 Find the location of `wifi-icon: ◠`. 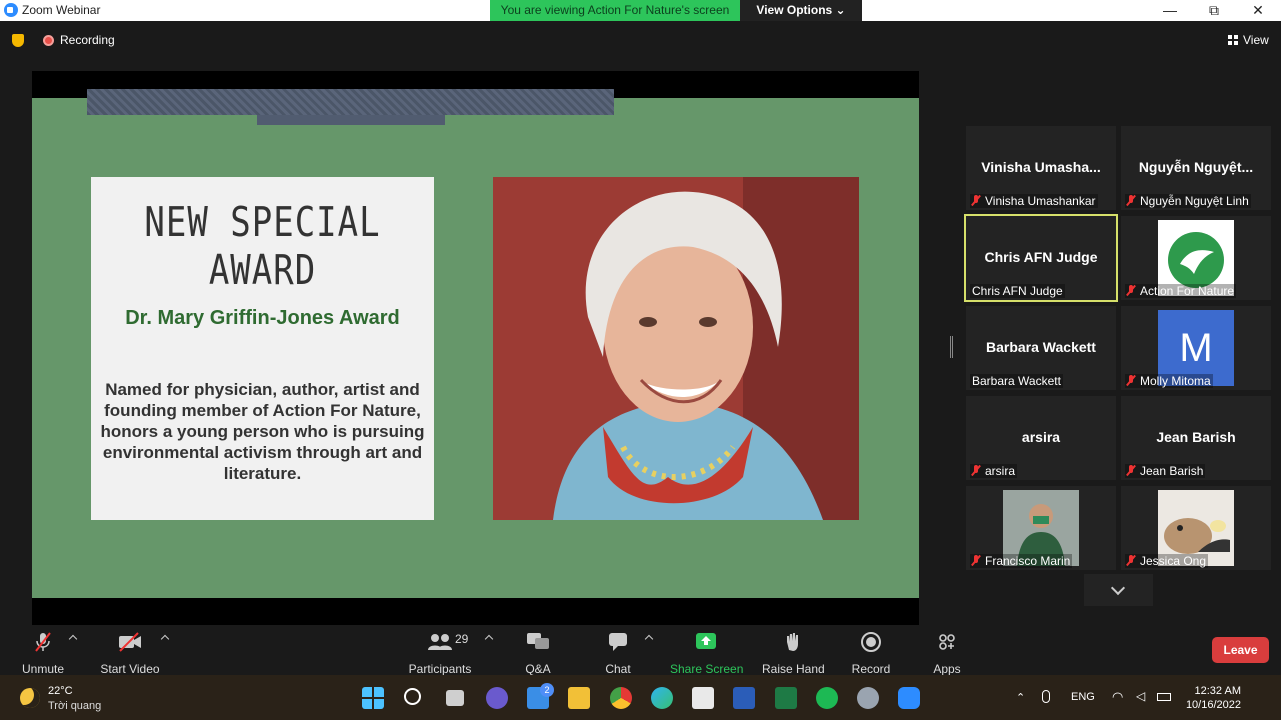

wifi-icon: ◠ is located at coordinates (1117, 697).